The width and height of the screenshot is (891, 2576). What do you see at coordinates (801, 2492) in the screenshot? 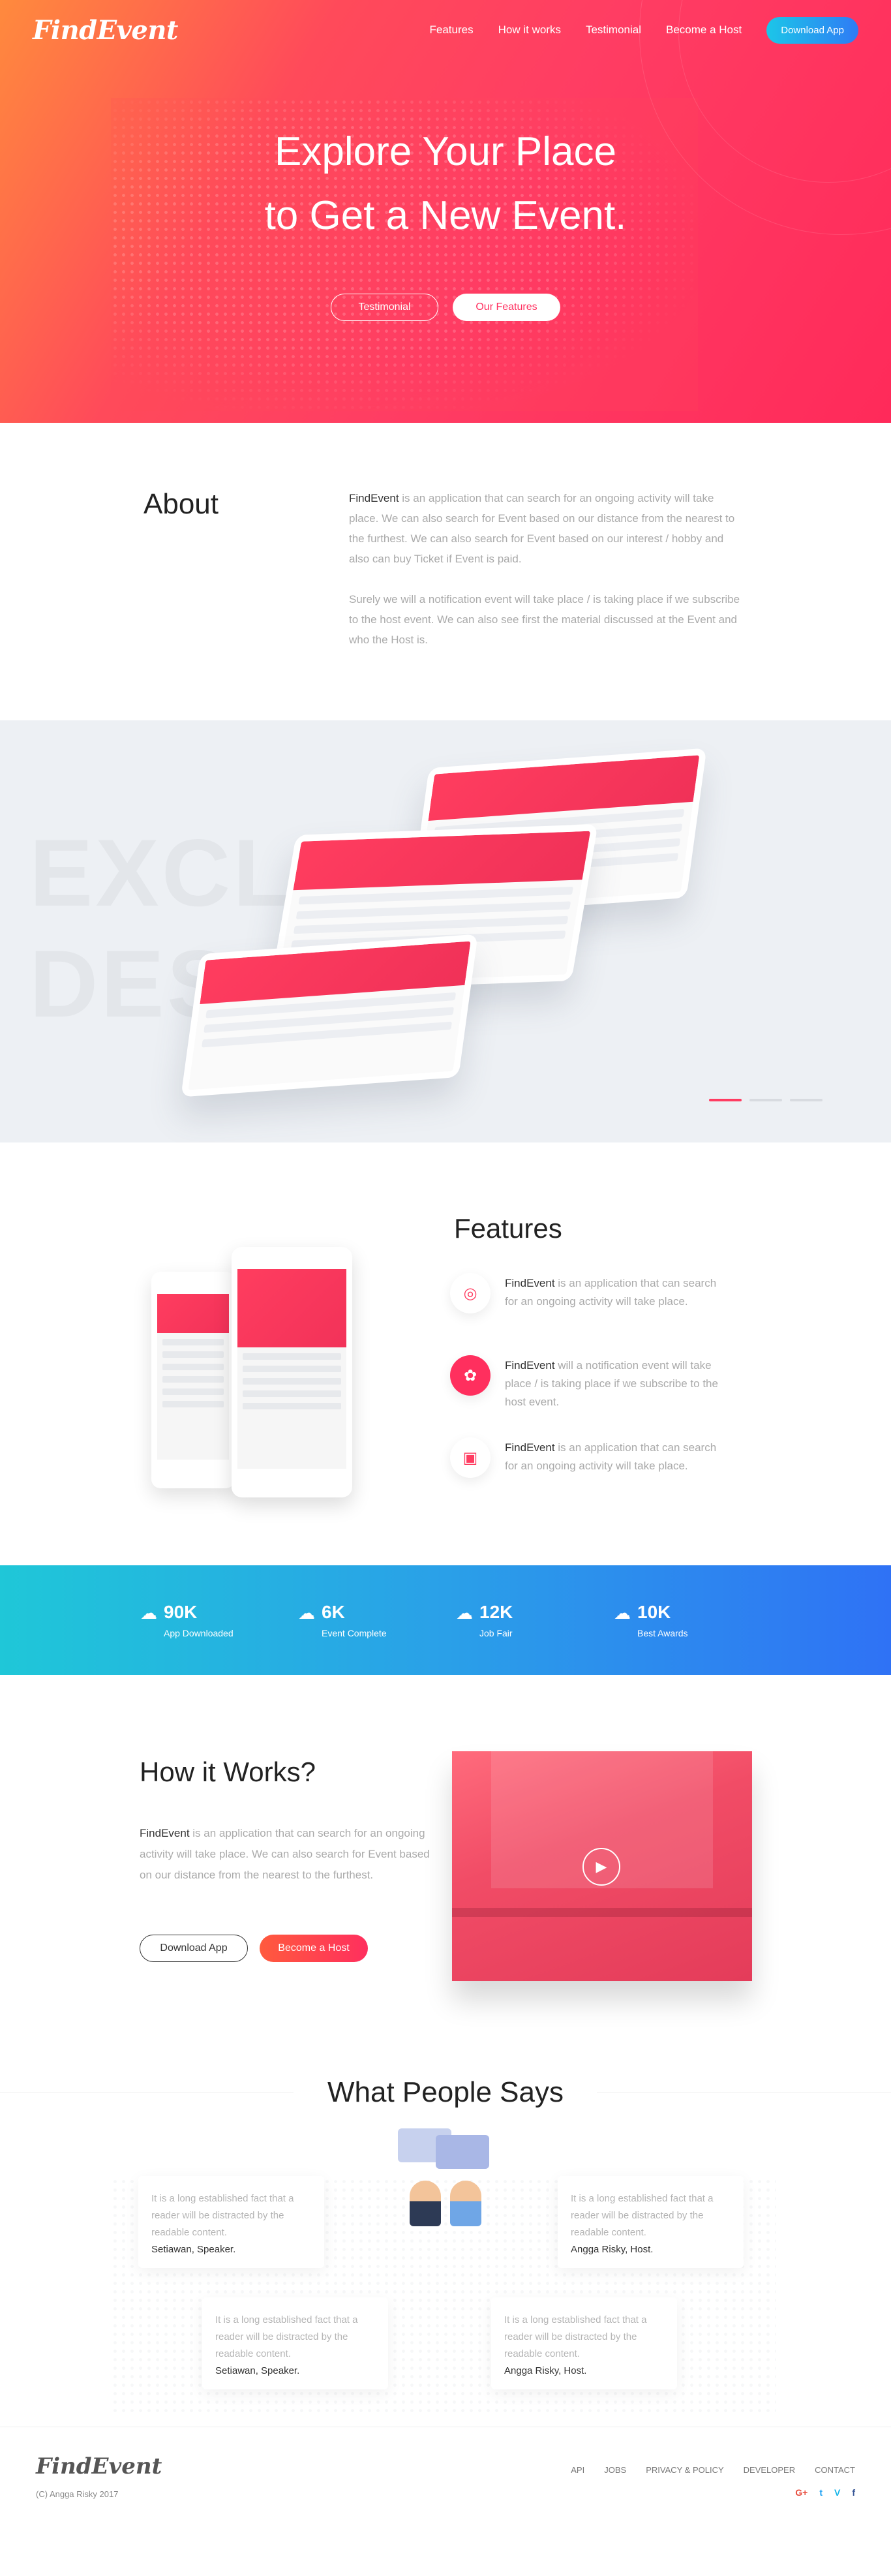
I see `google-plus-icon: G+` at bounding box center [801, 2492].